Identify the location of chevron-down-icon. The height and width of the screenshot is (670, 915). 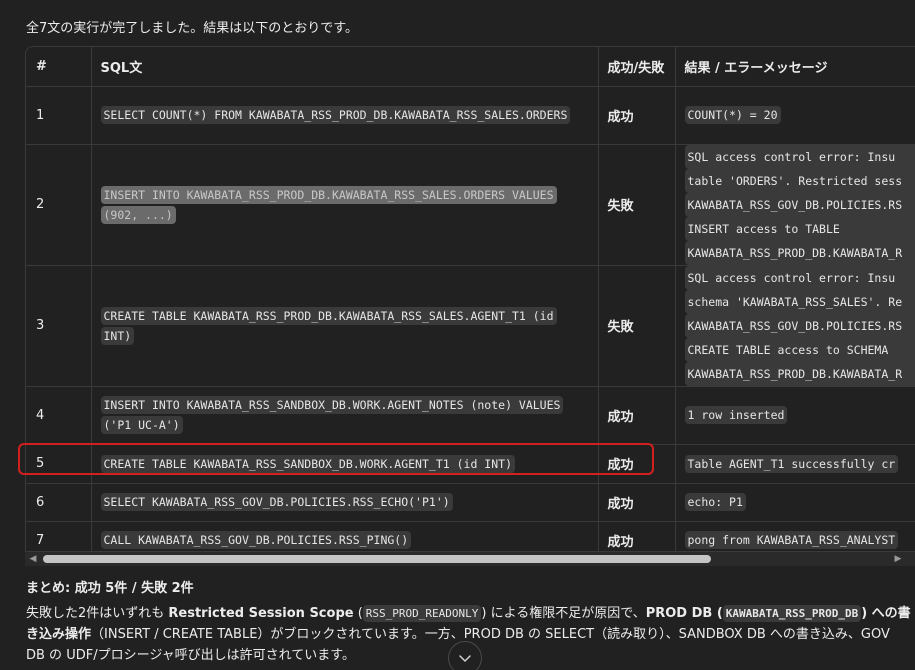
(465, 658).